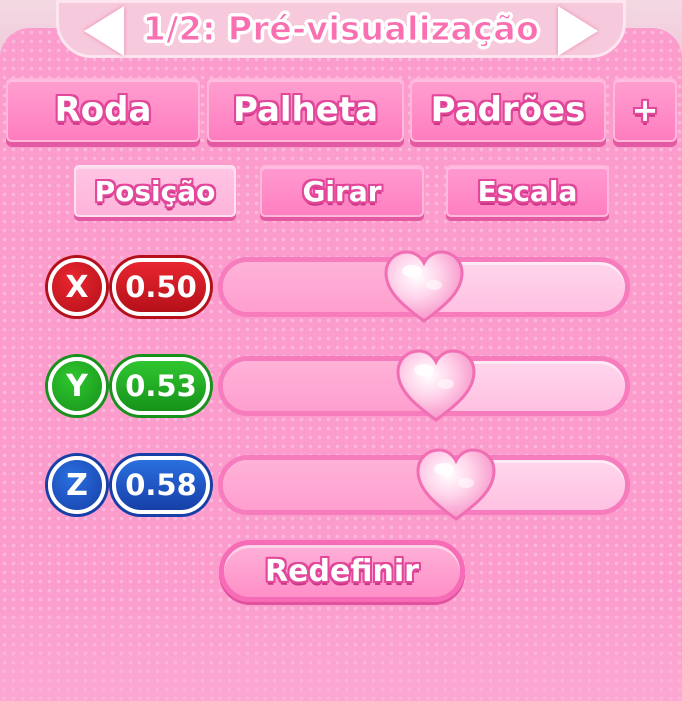 The image size is (682, 701). I want to click on reset-label: Redefinir, so click(342, 571).